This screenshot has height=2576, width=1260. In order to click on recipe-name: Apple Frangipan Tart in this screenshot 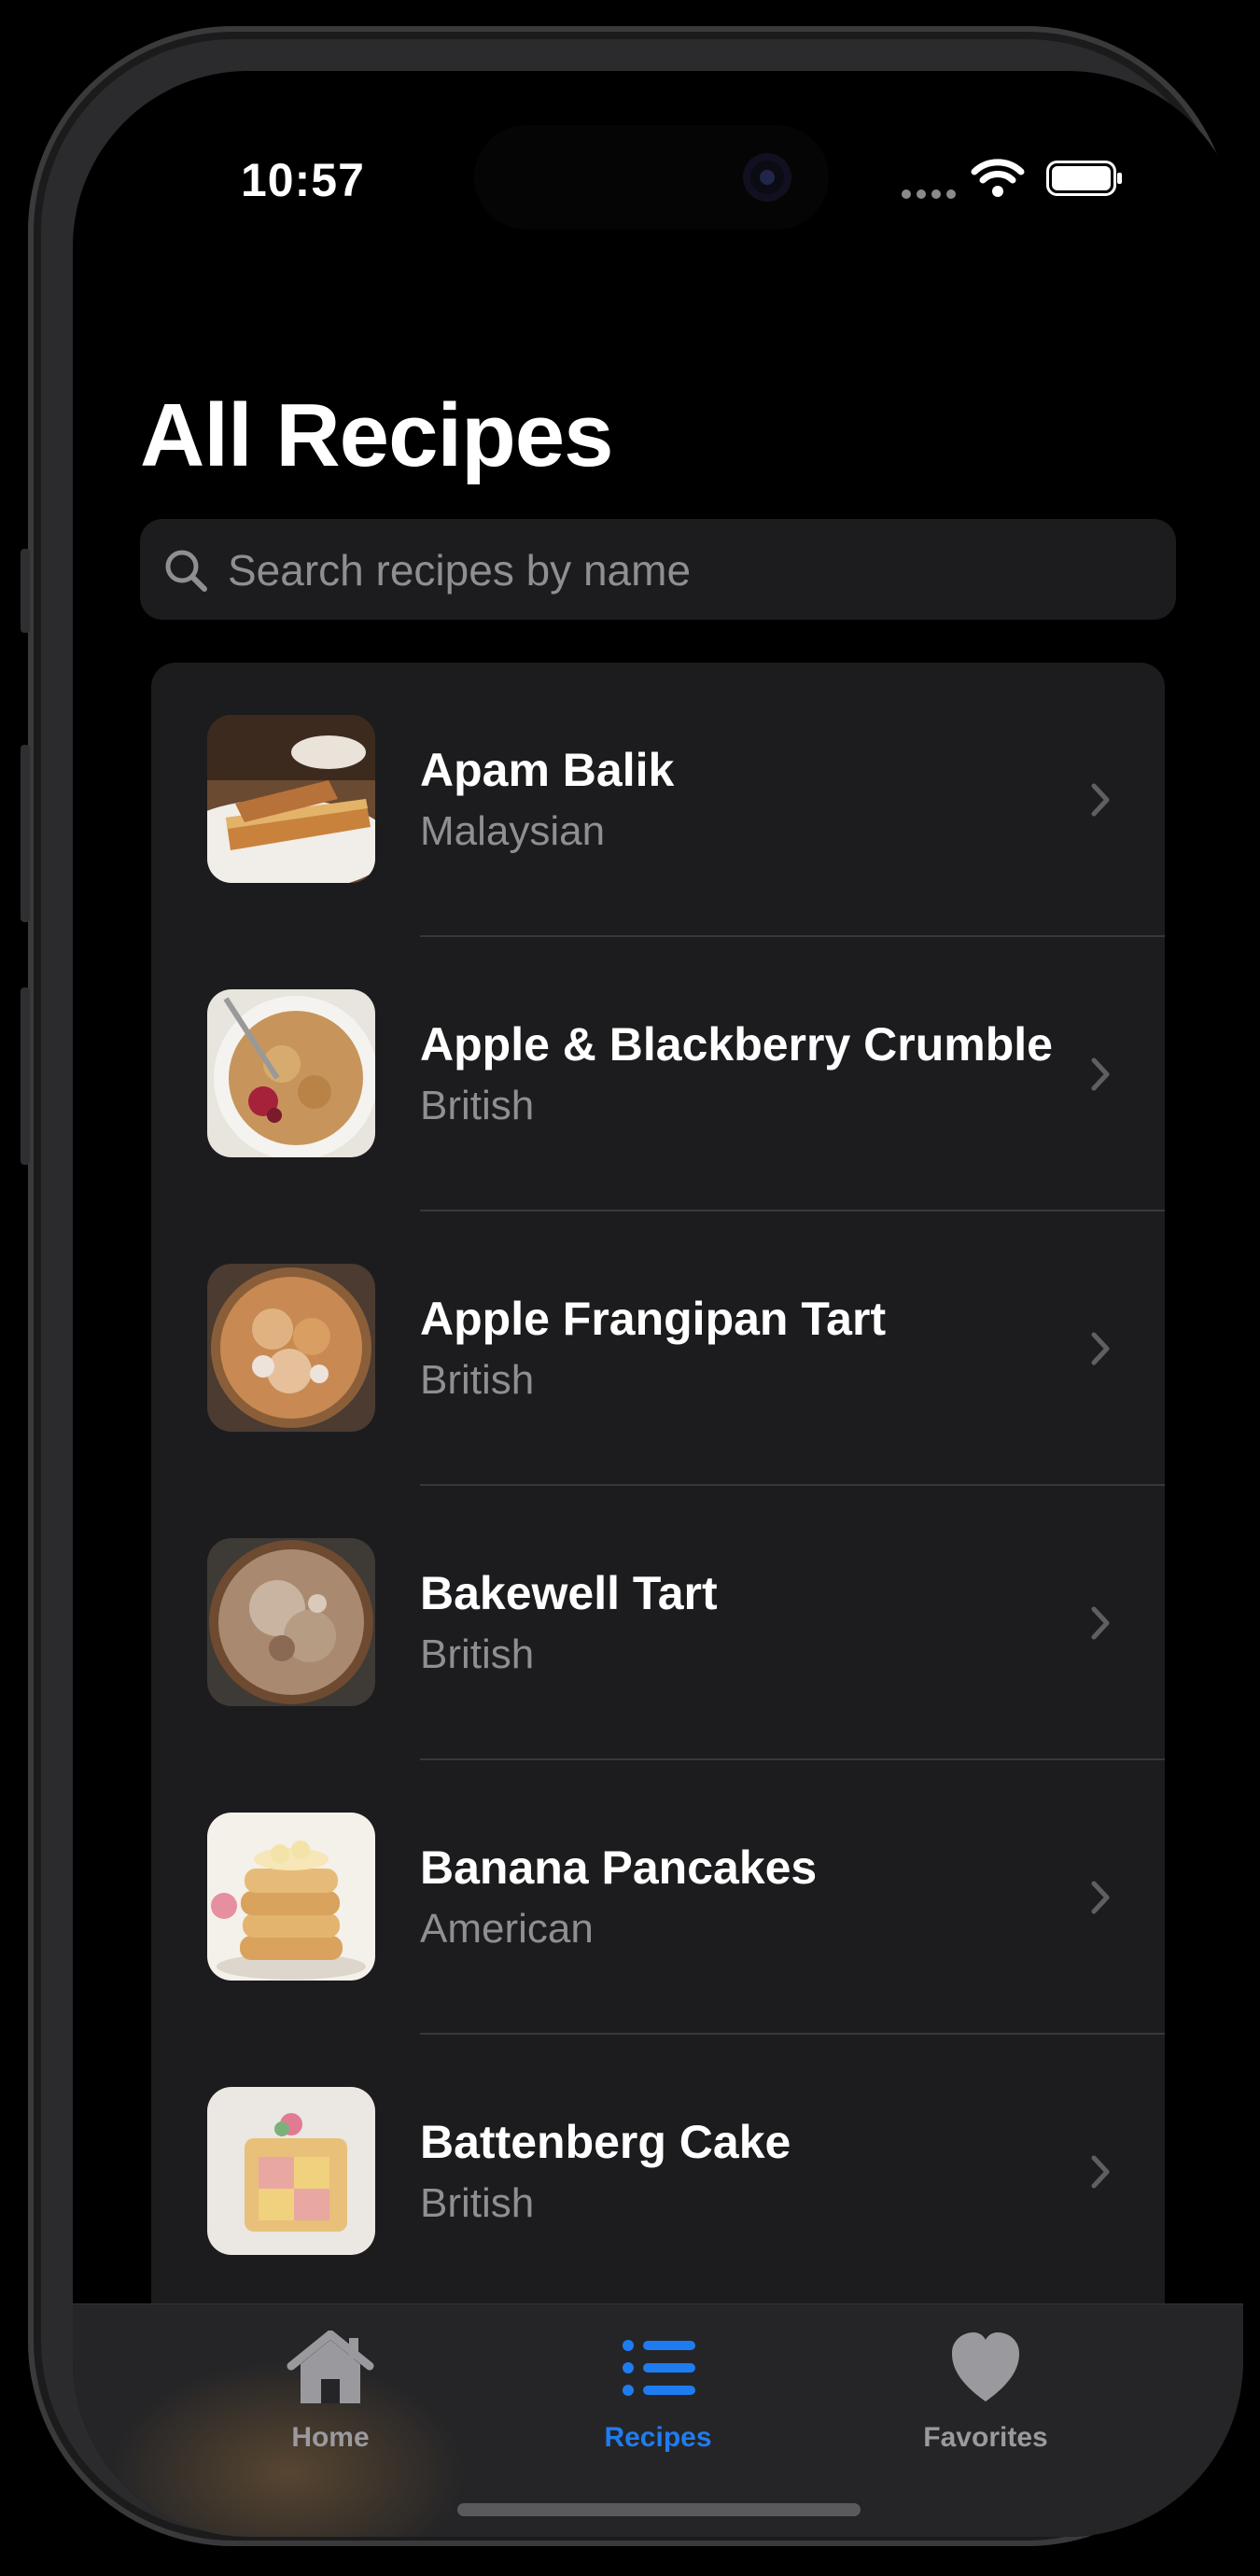, I will do `click(653, 1319)`.